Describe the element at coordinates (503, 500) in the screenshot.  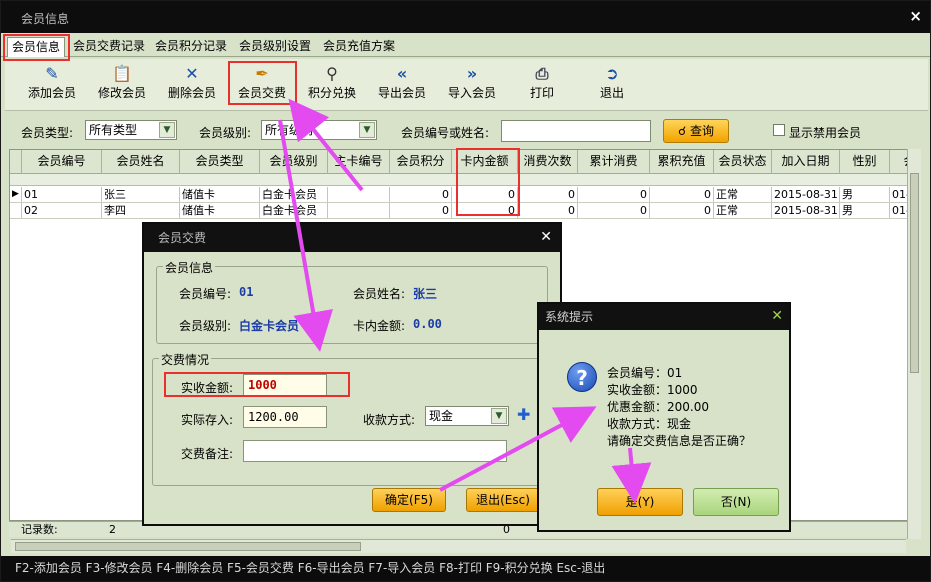
I see `exit-esc-button: 退出(Esc)` at that location.